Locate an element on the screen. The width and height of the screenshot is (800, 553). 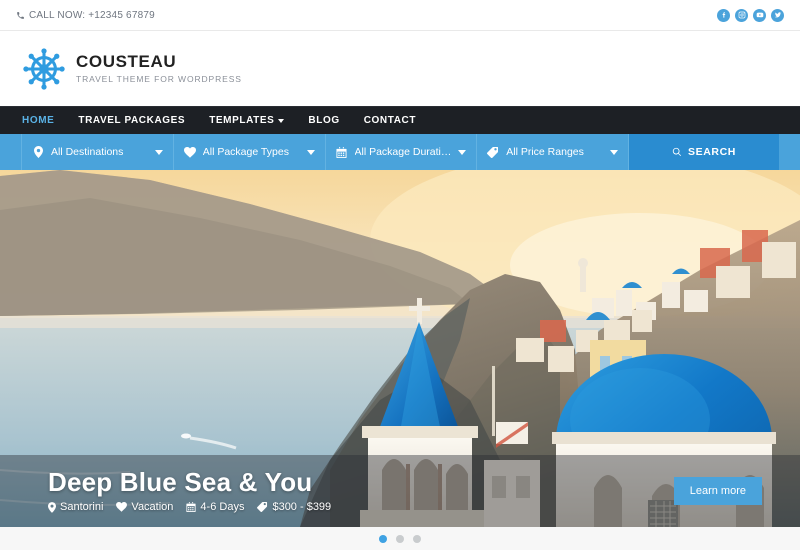
brand-text-block: COUSTEAU TRAVEL THEME FOR WORDPRESS is located at coordinates (159, 68).